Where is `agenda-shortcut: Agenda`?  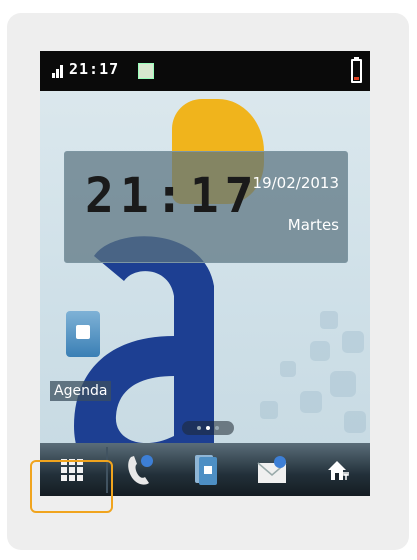
agenda-shortcut: Agenda is located at coordinates (83, 361).